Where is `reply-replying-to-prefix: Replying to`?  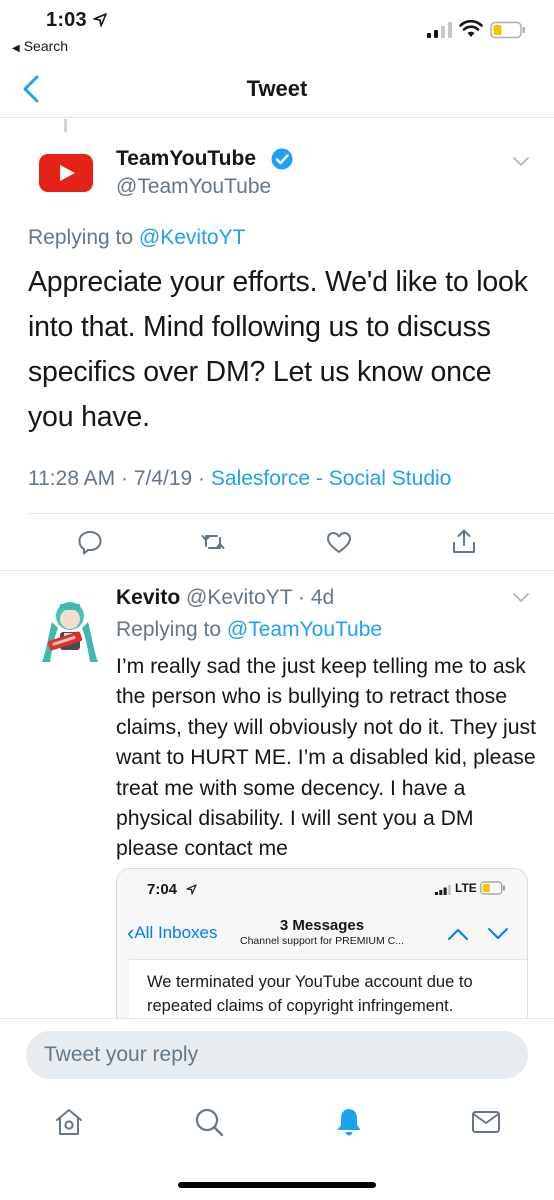 reply-replying-to-prefix: Replying to is located at coordinates (171, 629).